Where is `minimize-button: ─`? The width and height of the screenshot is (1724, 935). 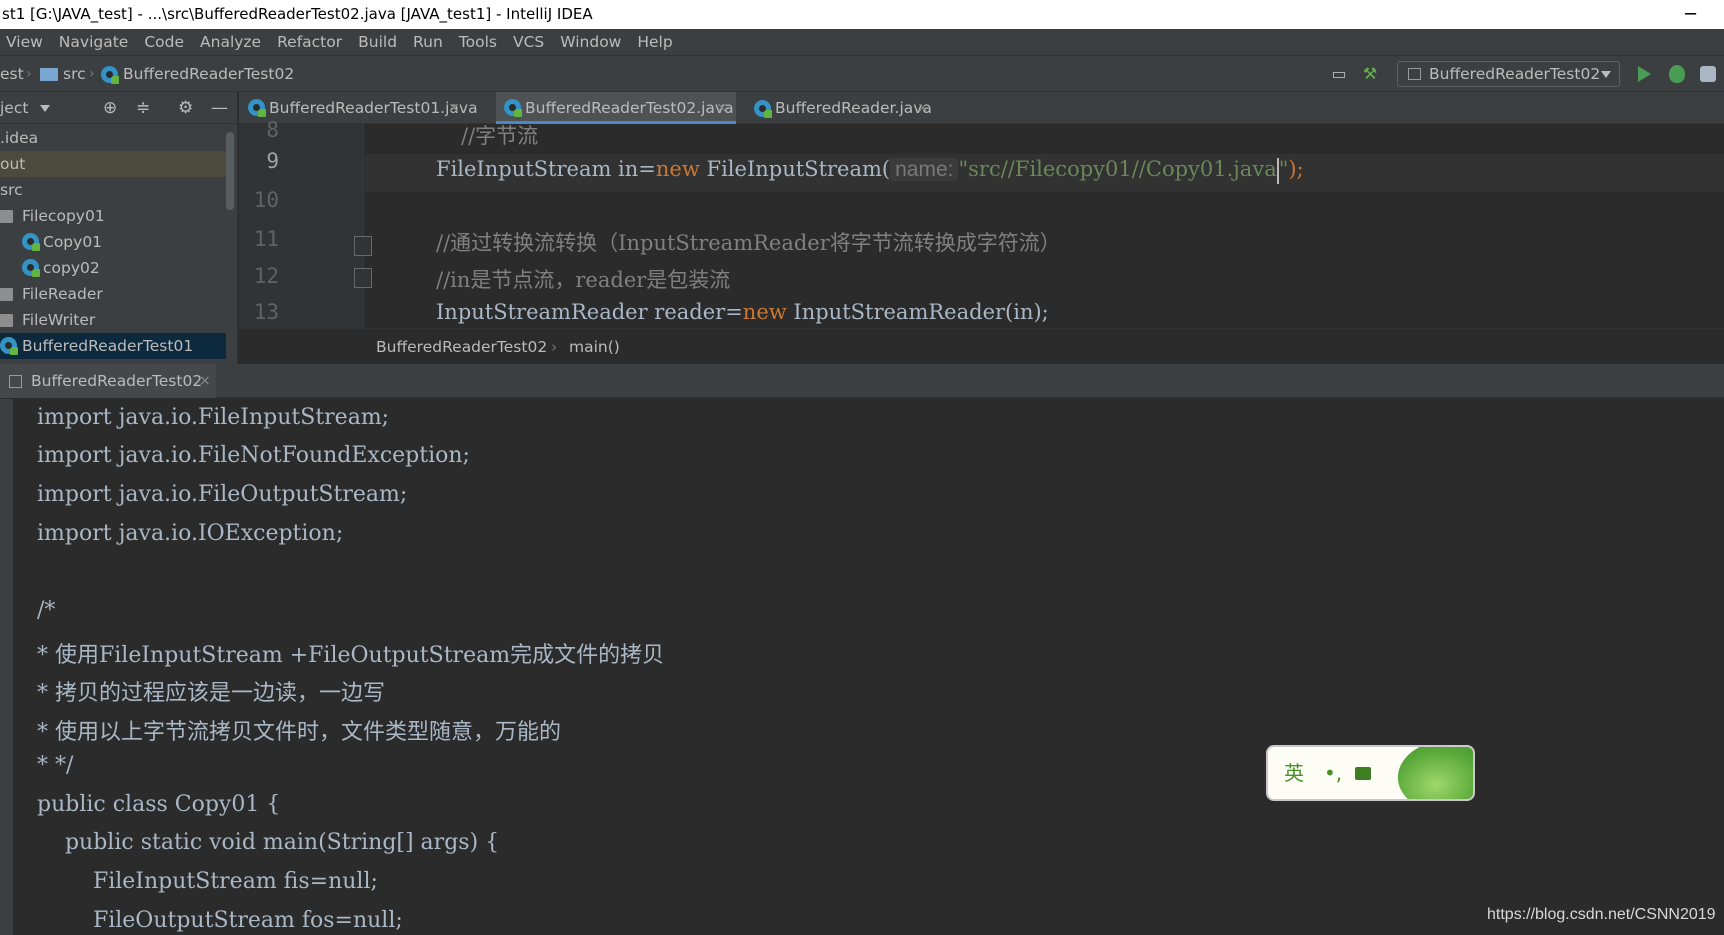 minimize-button: ─ is located at coordinates (1690, 14).